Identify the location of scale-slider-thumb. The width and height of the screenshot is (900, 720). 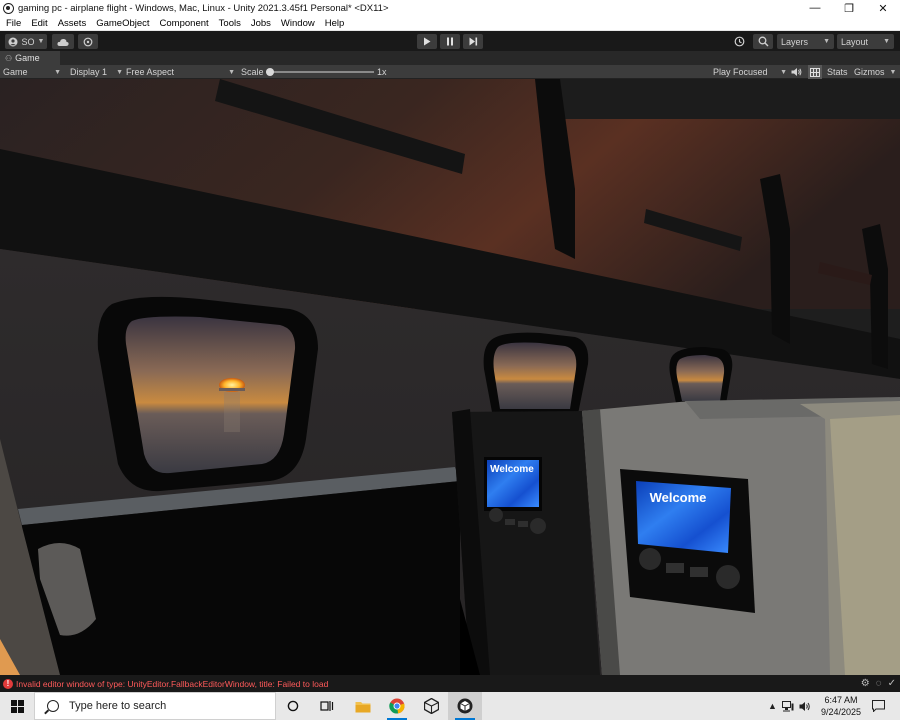
(270, 72).